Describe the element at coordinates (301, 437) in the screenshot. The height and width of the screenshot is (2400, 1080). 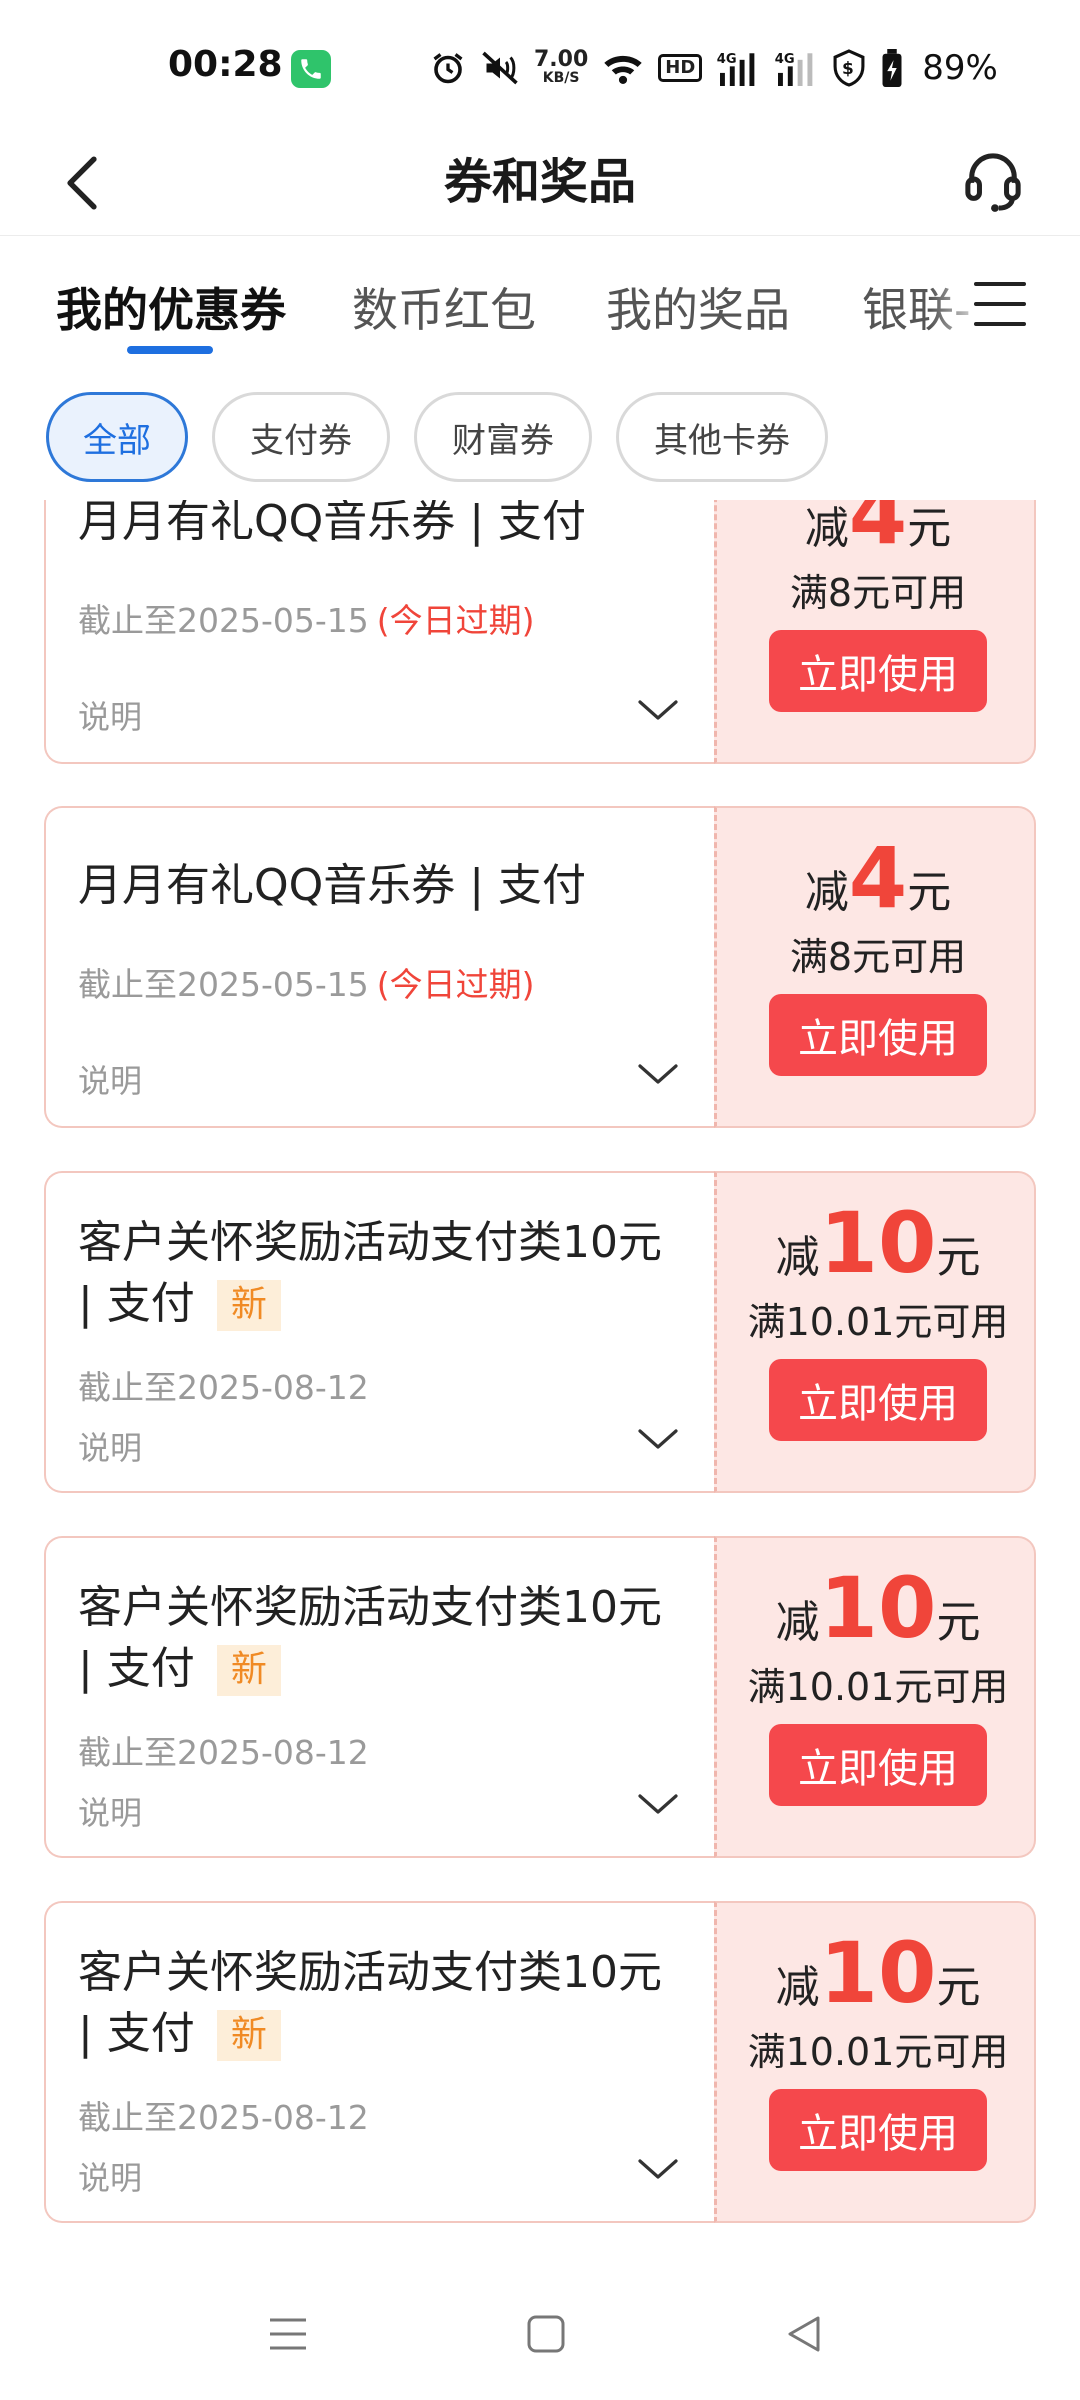
I see `filter-payment-coupons: 支付券` at that location.